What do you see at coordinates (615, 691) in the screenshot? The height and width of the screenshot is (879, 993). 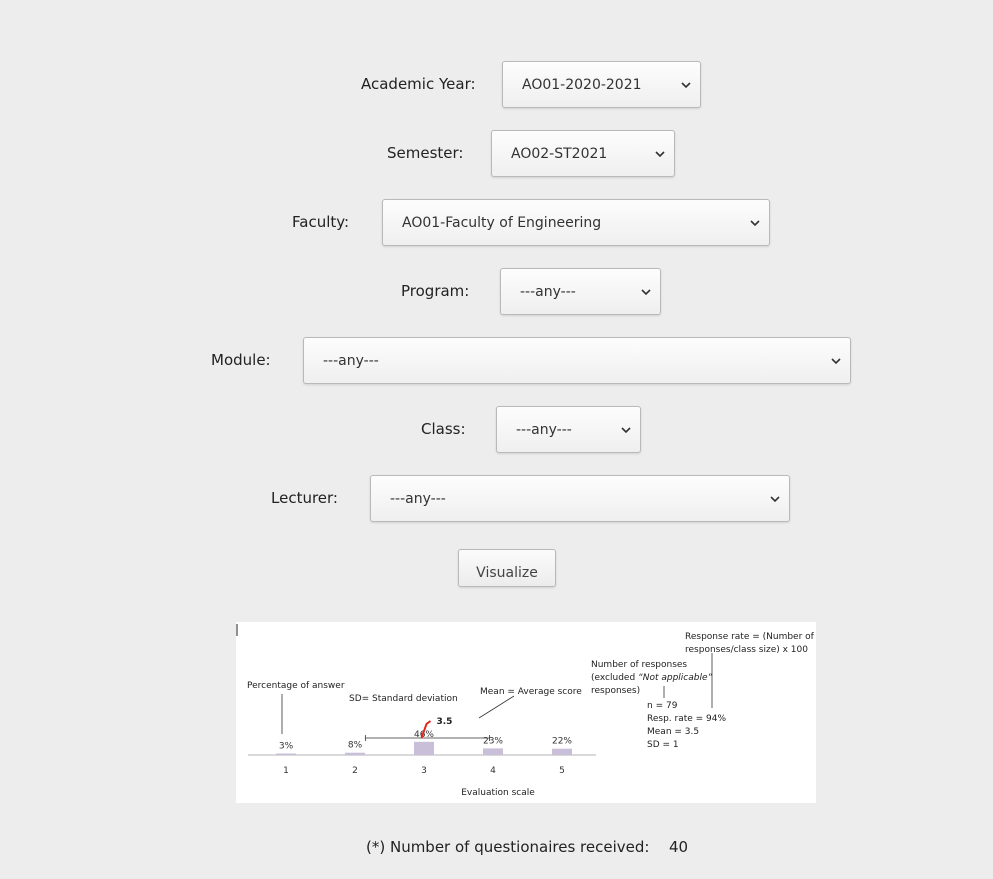 I see `responses-annotation-3: responses)` at bounding box center [615, 691].